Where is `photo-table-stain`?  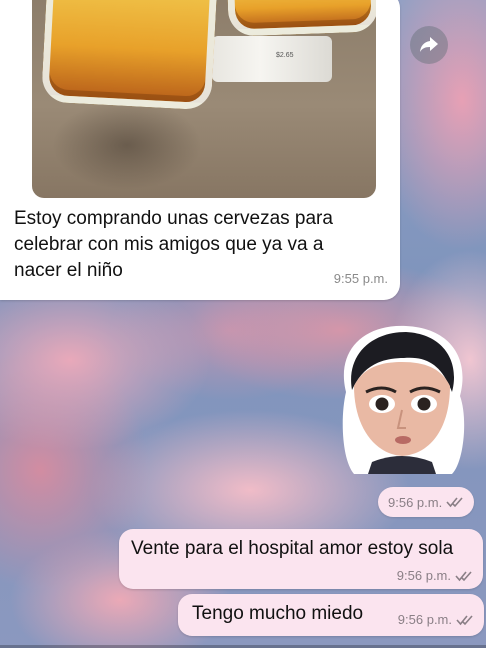
photo-table-stain is located at coordinates (127, 145).